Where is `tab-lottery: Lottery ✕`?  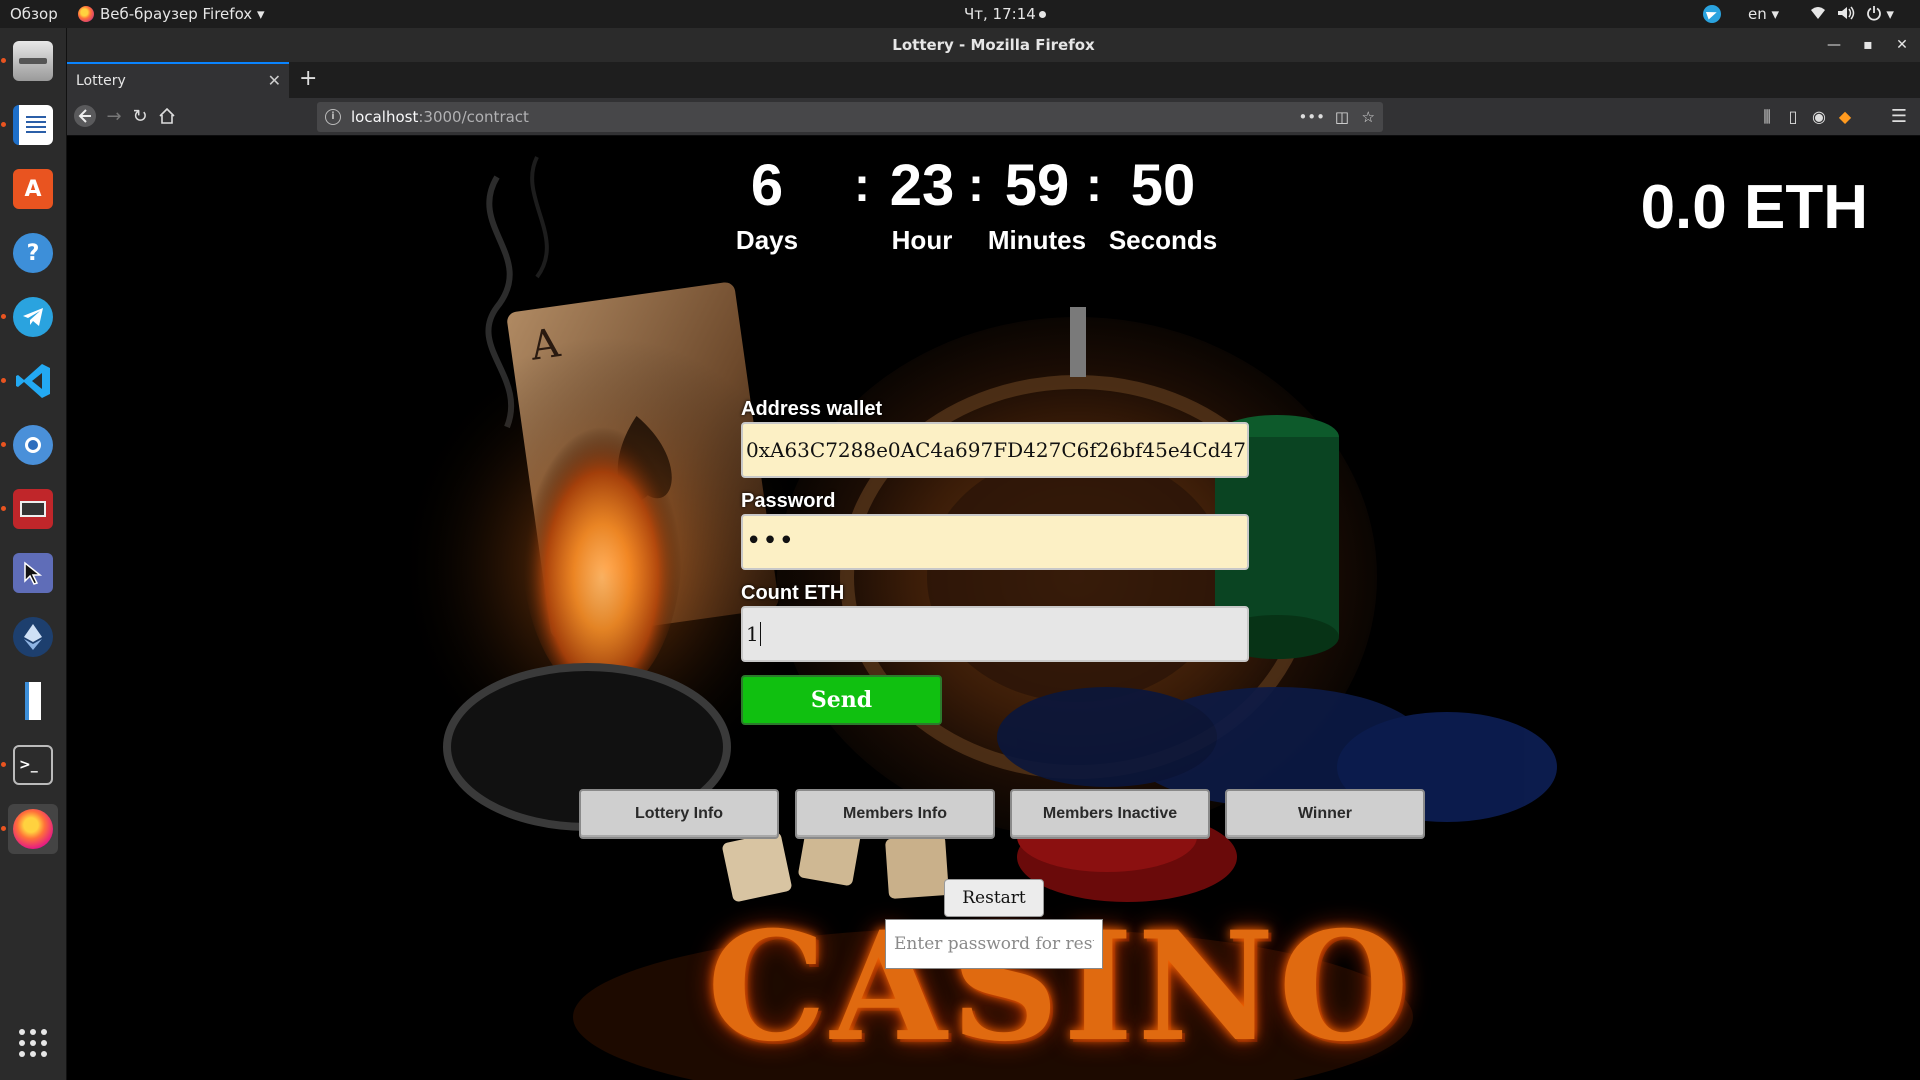 tab-lottery: Lottery ✕ is located at coordinates (178, 80).